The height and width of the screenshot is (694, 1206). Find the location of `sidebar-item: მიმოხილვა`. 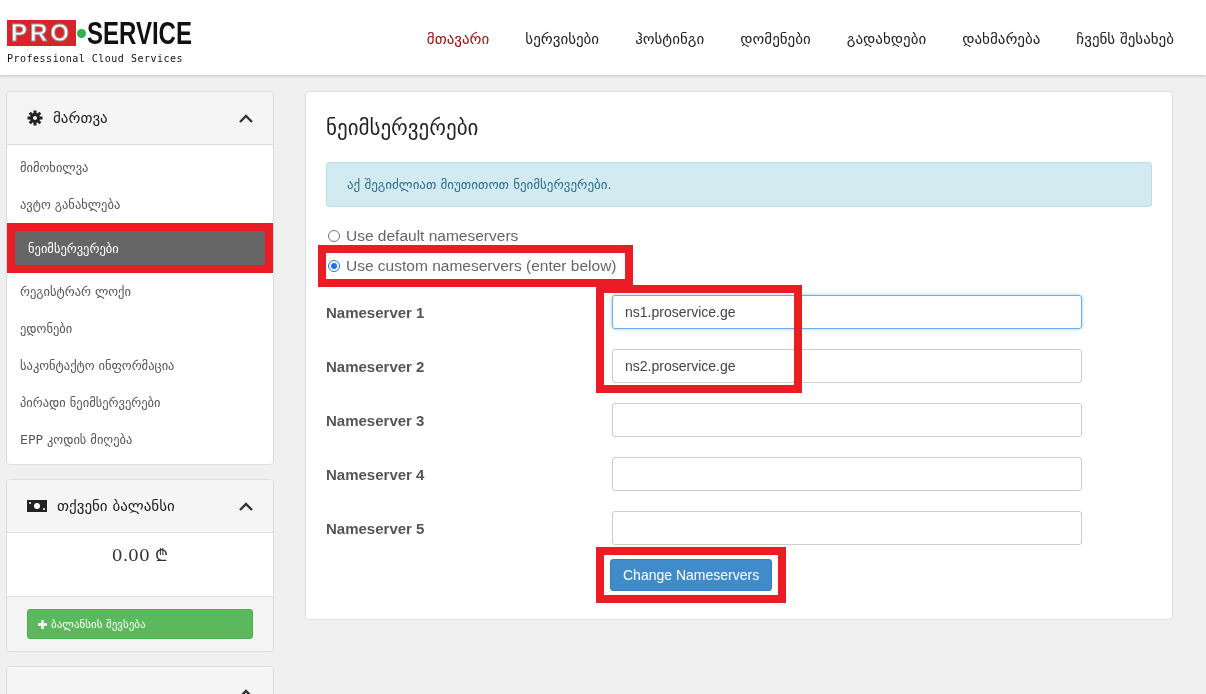

sidebar-item: მიმოხილვა is located at coordinates (140, 167).